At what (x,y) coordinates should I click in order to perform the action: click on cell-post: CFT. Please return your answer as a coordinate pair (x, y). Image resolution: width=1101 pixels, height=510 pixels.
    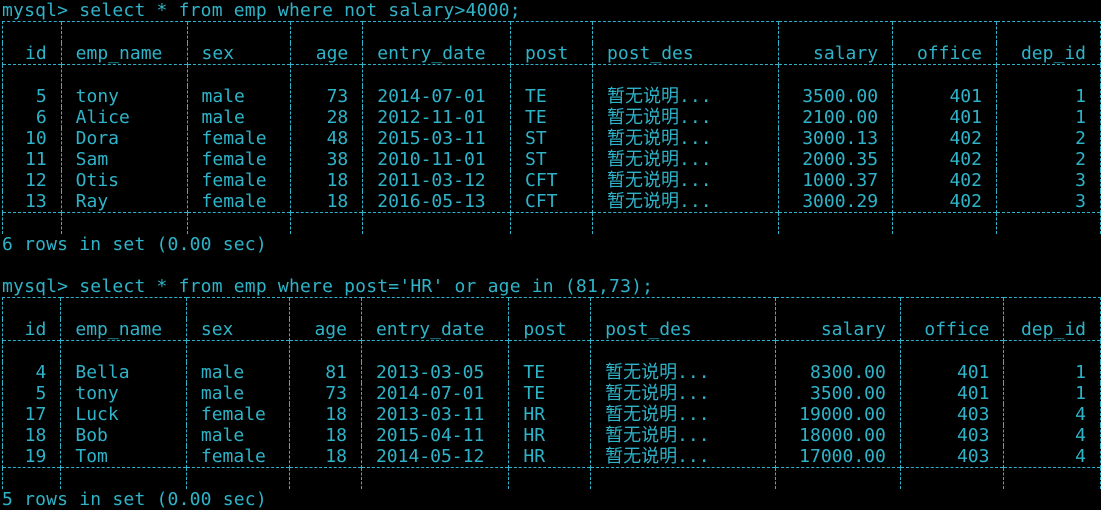
    Looking at the image, I should click on (551, 202).